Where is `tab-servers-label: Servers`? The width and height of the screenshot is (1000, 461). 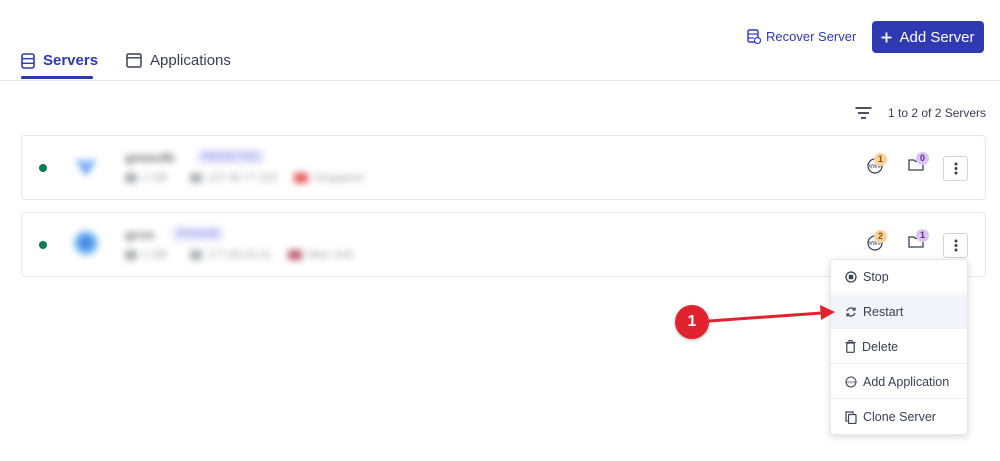 tab-servers-label: Servers is located at coordinates (71, 60).